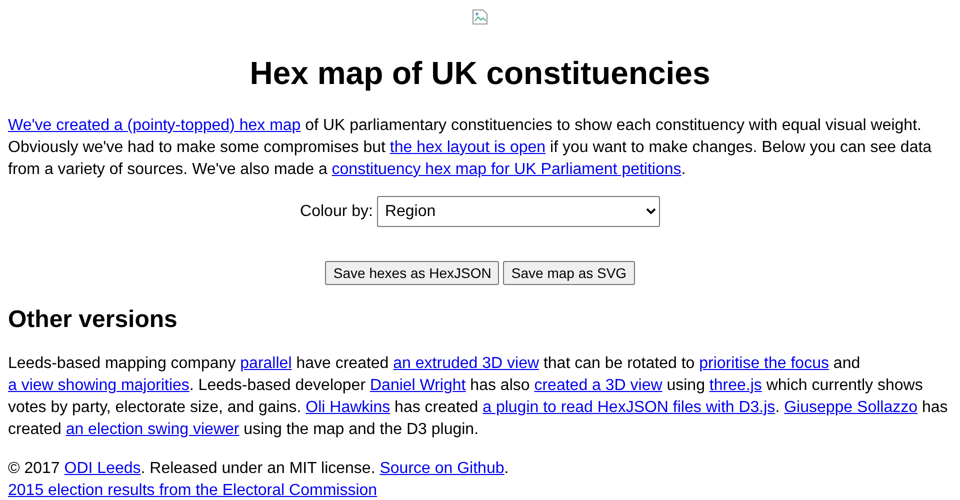 The height and width of the screenshot is (500, 960). What do you see at coordinates (336, 211) in the screenshot?
I see `colour-by-label: Colour by:` at bounding box center [336, 211].